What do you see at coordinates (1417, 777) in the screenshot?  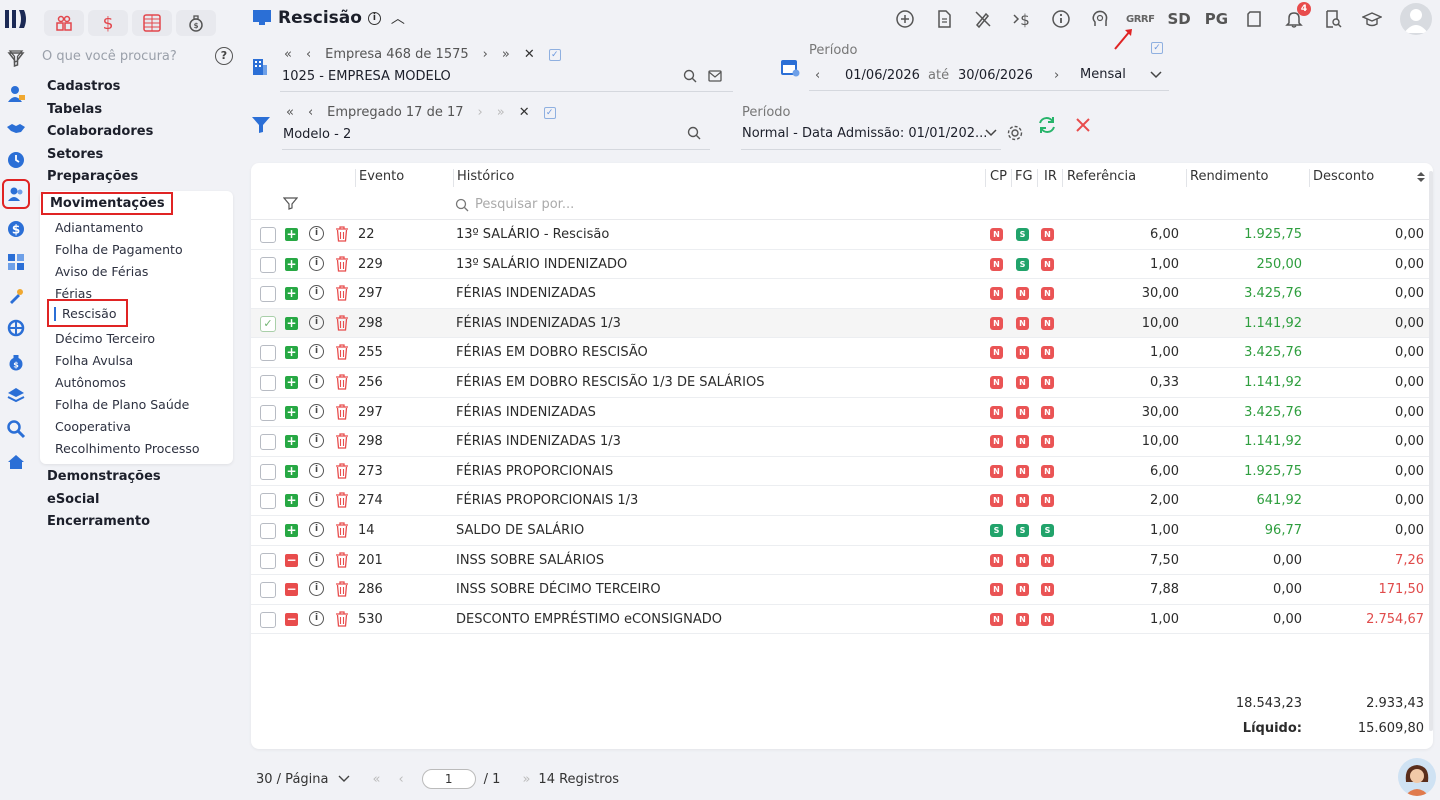 I see `assistant-avatar` at bounding box center [1417, 777].